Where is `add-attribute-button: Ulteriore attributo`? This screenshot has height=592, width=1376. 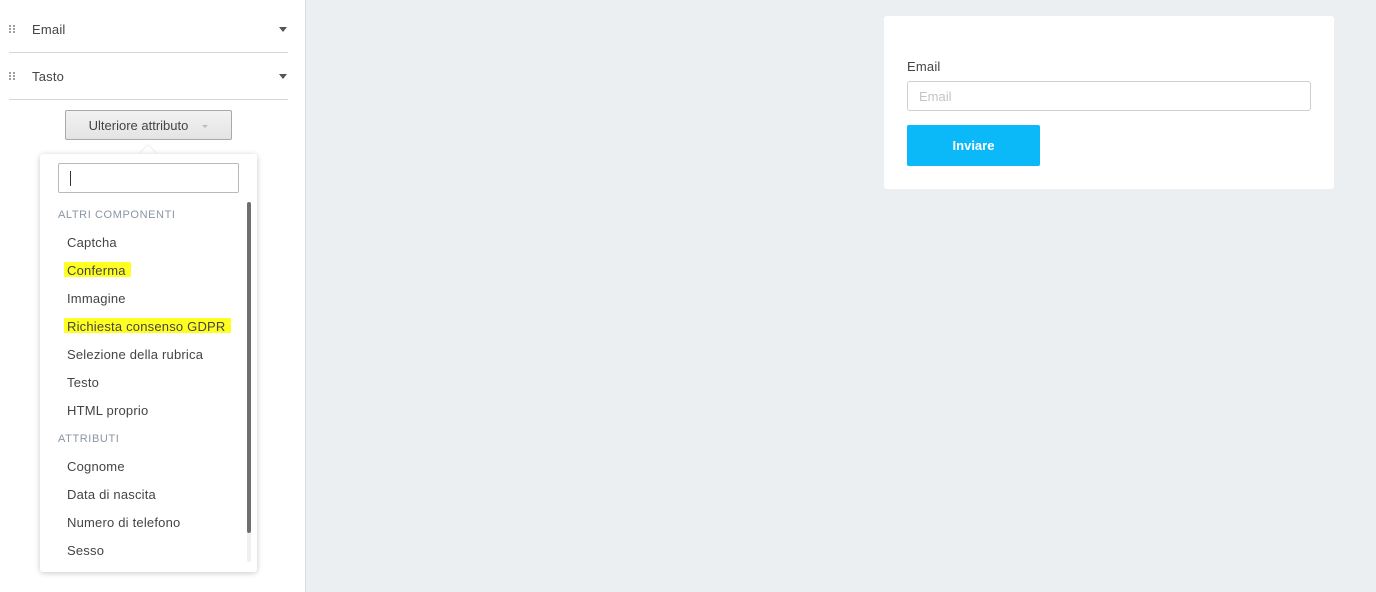
add-attribute-button: Ulteriore attributo is located at coordinates (148, 125).